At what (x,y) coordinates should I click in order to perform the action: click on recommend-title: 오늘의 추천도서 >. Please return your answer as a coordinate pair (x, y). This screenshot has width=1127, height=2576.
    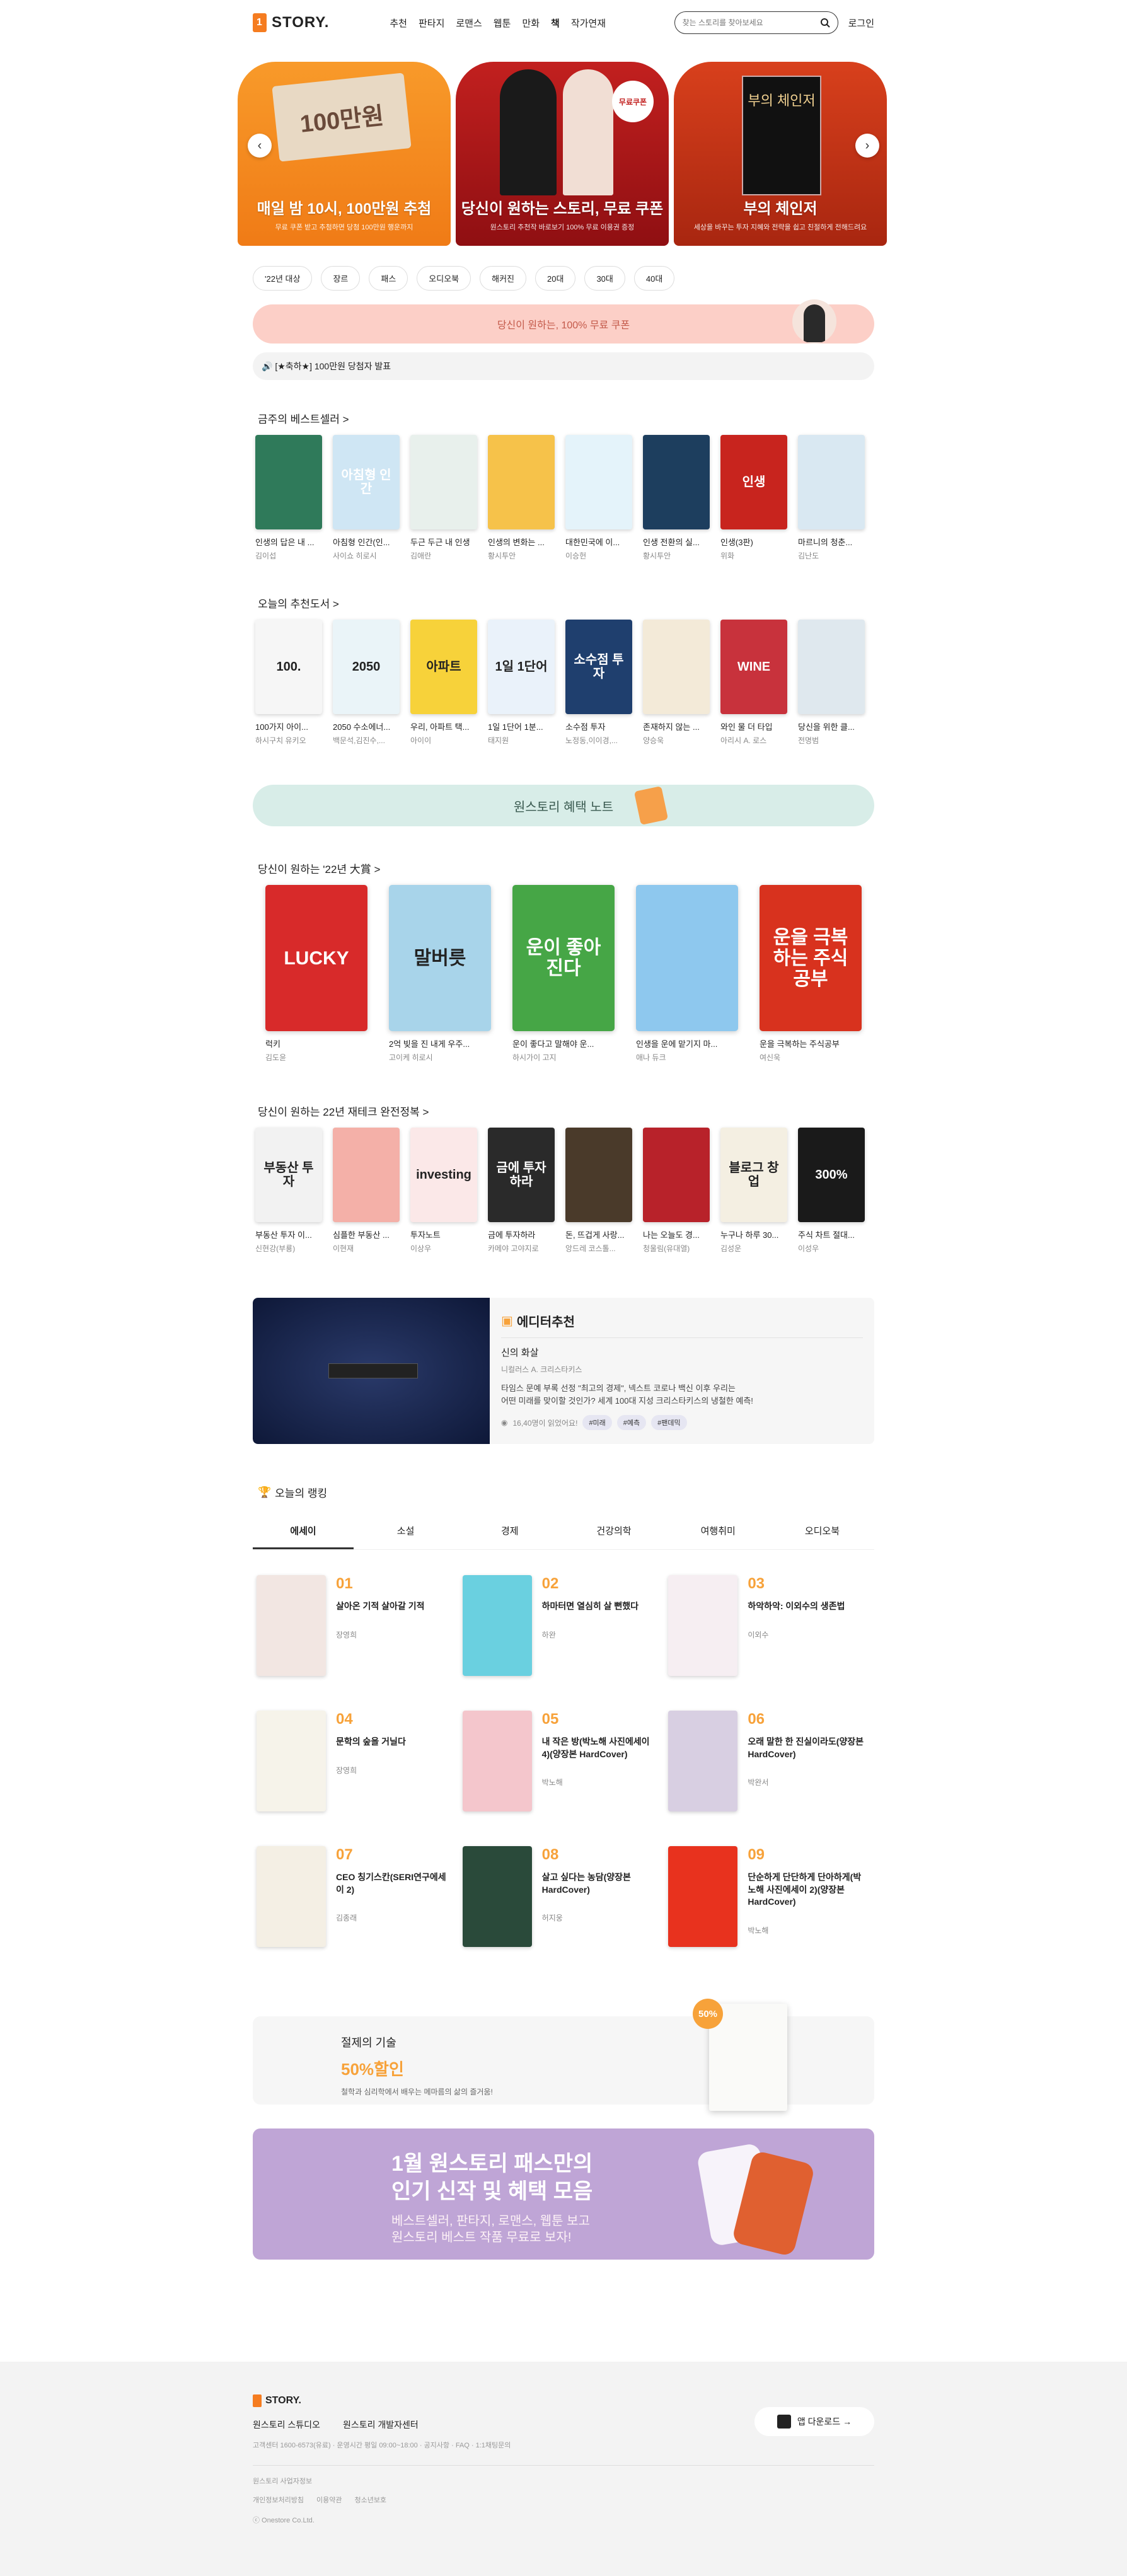
    Looking at the image, I should click on (566, 603).